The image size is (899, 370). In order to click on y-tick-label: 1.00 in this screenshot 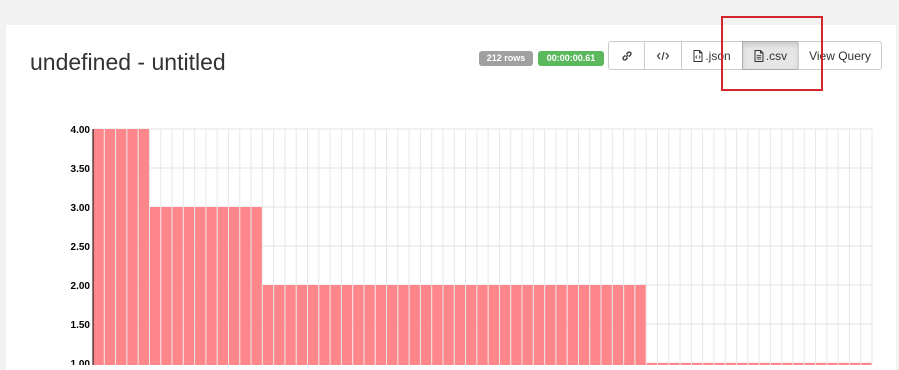, I will do `click(81, 362)`.